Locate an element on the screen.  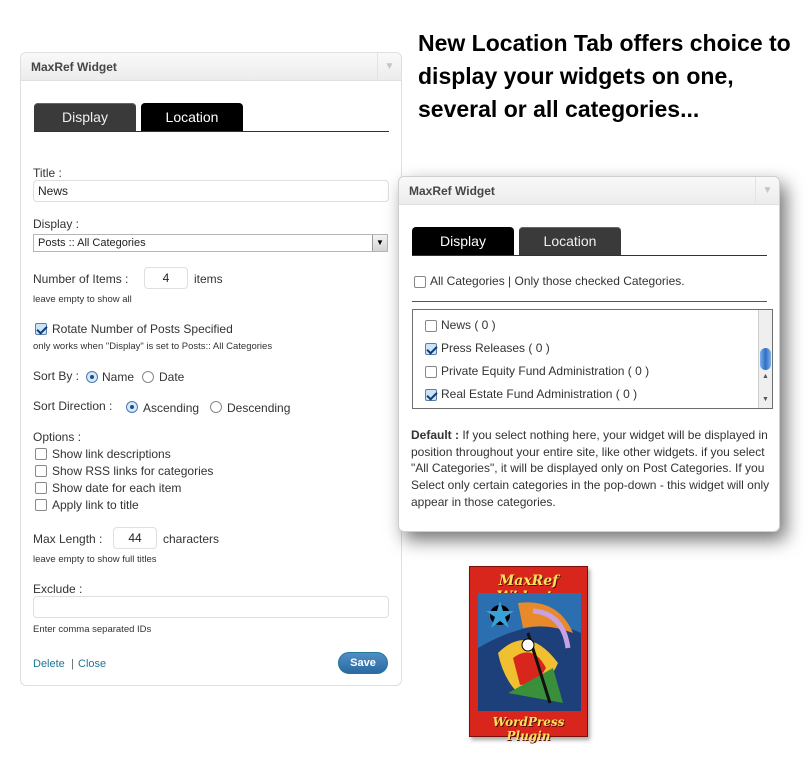
options-label: Options : is located at coordinates (57, 437).